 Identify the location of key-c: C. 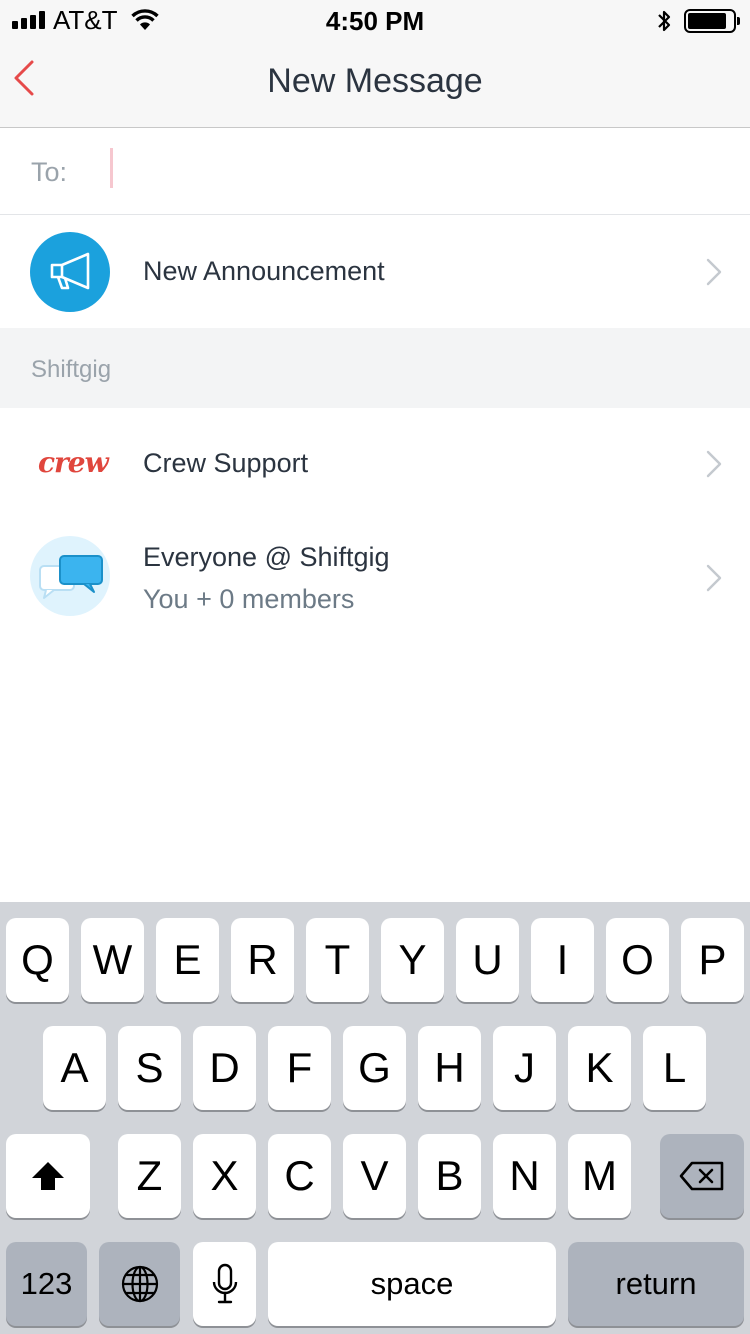
(299, 1176).